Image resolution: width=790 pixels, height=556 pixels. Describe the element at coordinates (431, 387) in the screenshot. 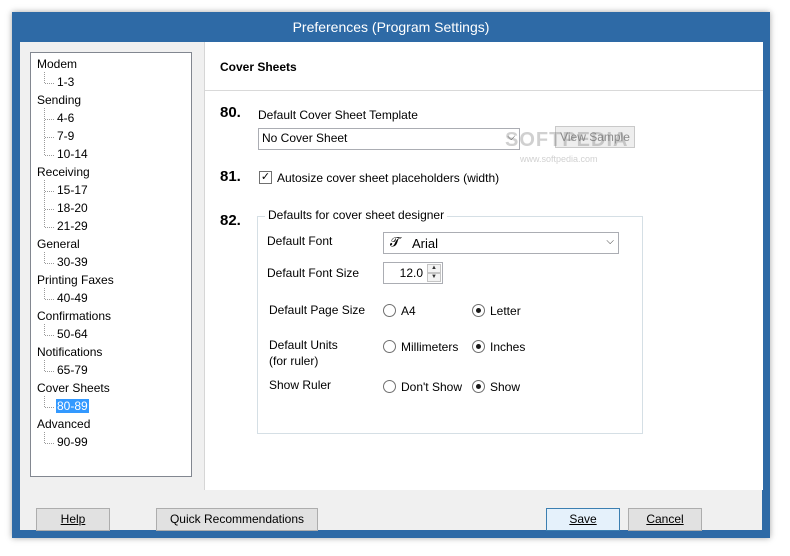

I see `ruler-dont-show-label: Don't Show` at that location.